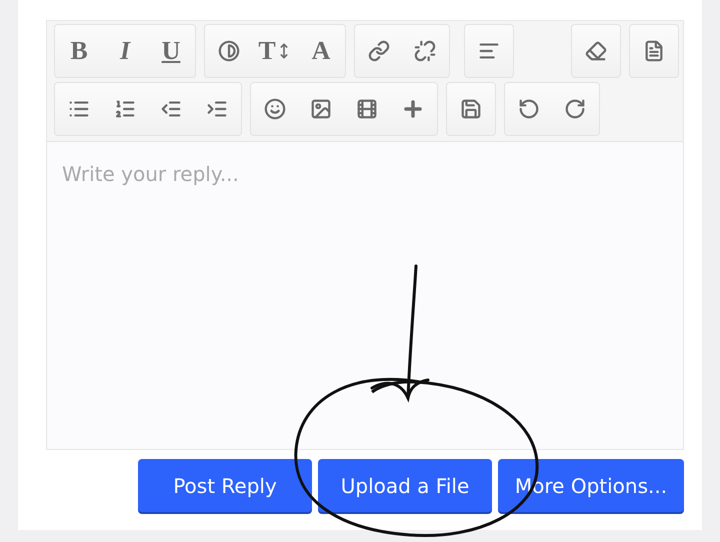 Image resolution: width=720 pixels, height=542 pixels. What do you see at coordinates (405, 485) in the screenshot?
I see `upload-file-button: Upload a File` at bounding box center [405, 485].